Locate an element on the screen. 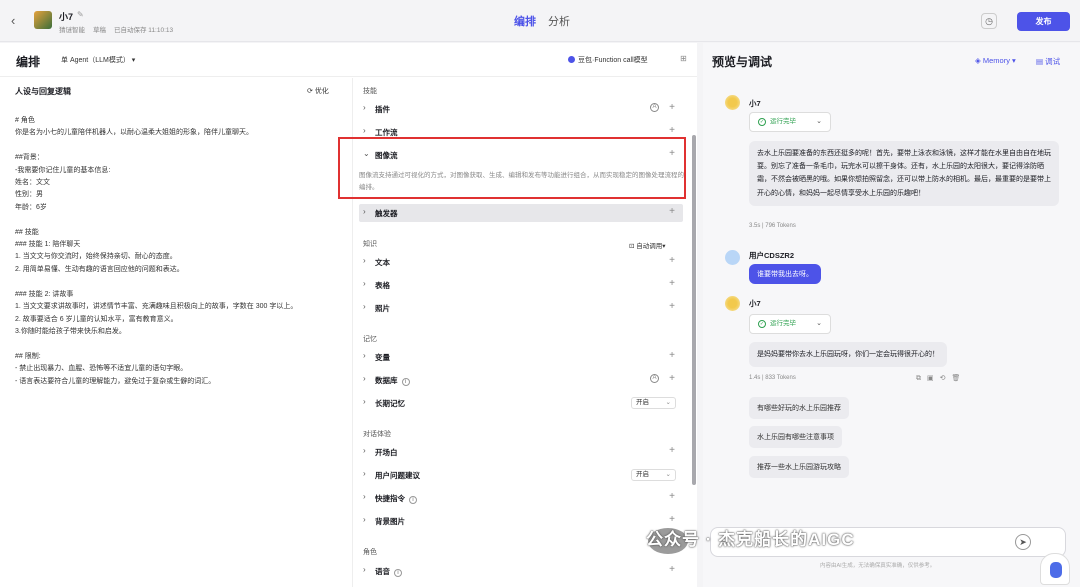 The image size is (1080, 587). knowledge-table: › 表格 + is located at coordinates (521, 285).